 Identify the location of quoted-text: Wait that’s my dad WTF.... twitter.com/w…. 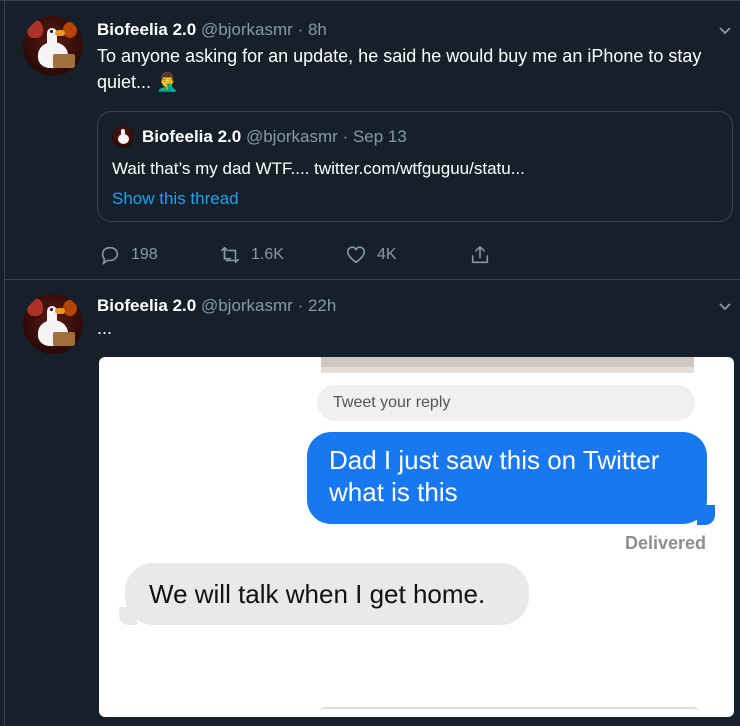
(318, 168).